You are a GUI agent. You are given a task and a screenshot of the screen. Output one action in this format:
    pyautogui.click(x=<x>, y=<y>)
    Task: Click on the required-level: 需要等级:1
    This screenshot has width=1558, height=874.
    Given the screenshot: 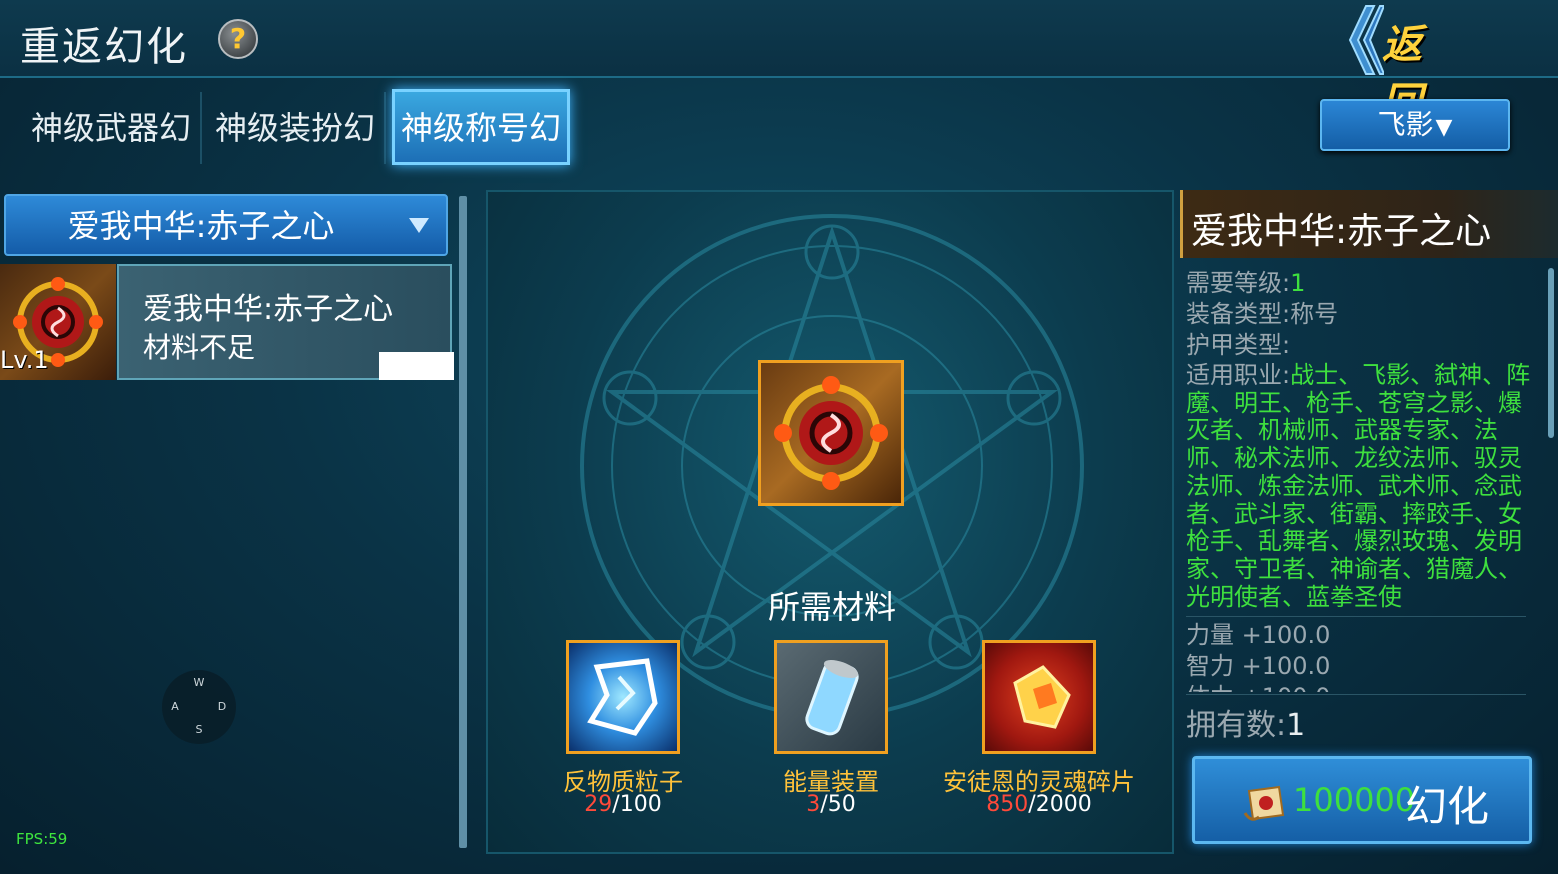 What is the action you would take?
    pyautogui.click(x=1245, y=283)
    